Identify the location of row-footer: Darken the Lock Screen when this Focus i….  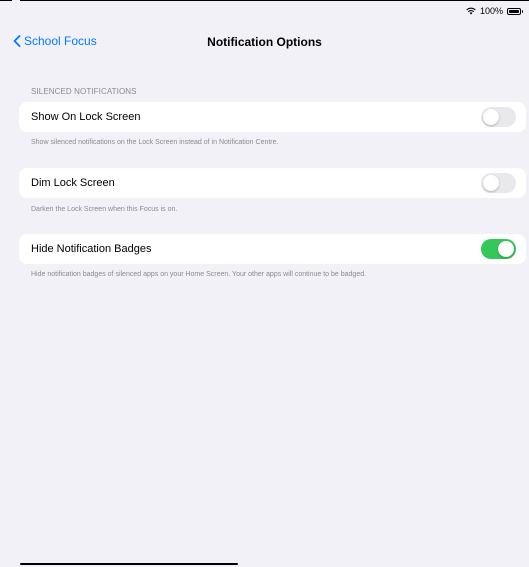
(104, 209).